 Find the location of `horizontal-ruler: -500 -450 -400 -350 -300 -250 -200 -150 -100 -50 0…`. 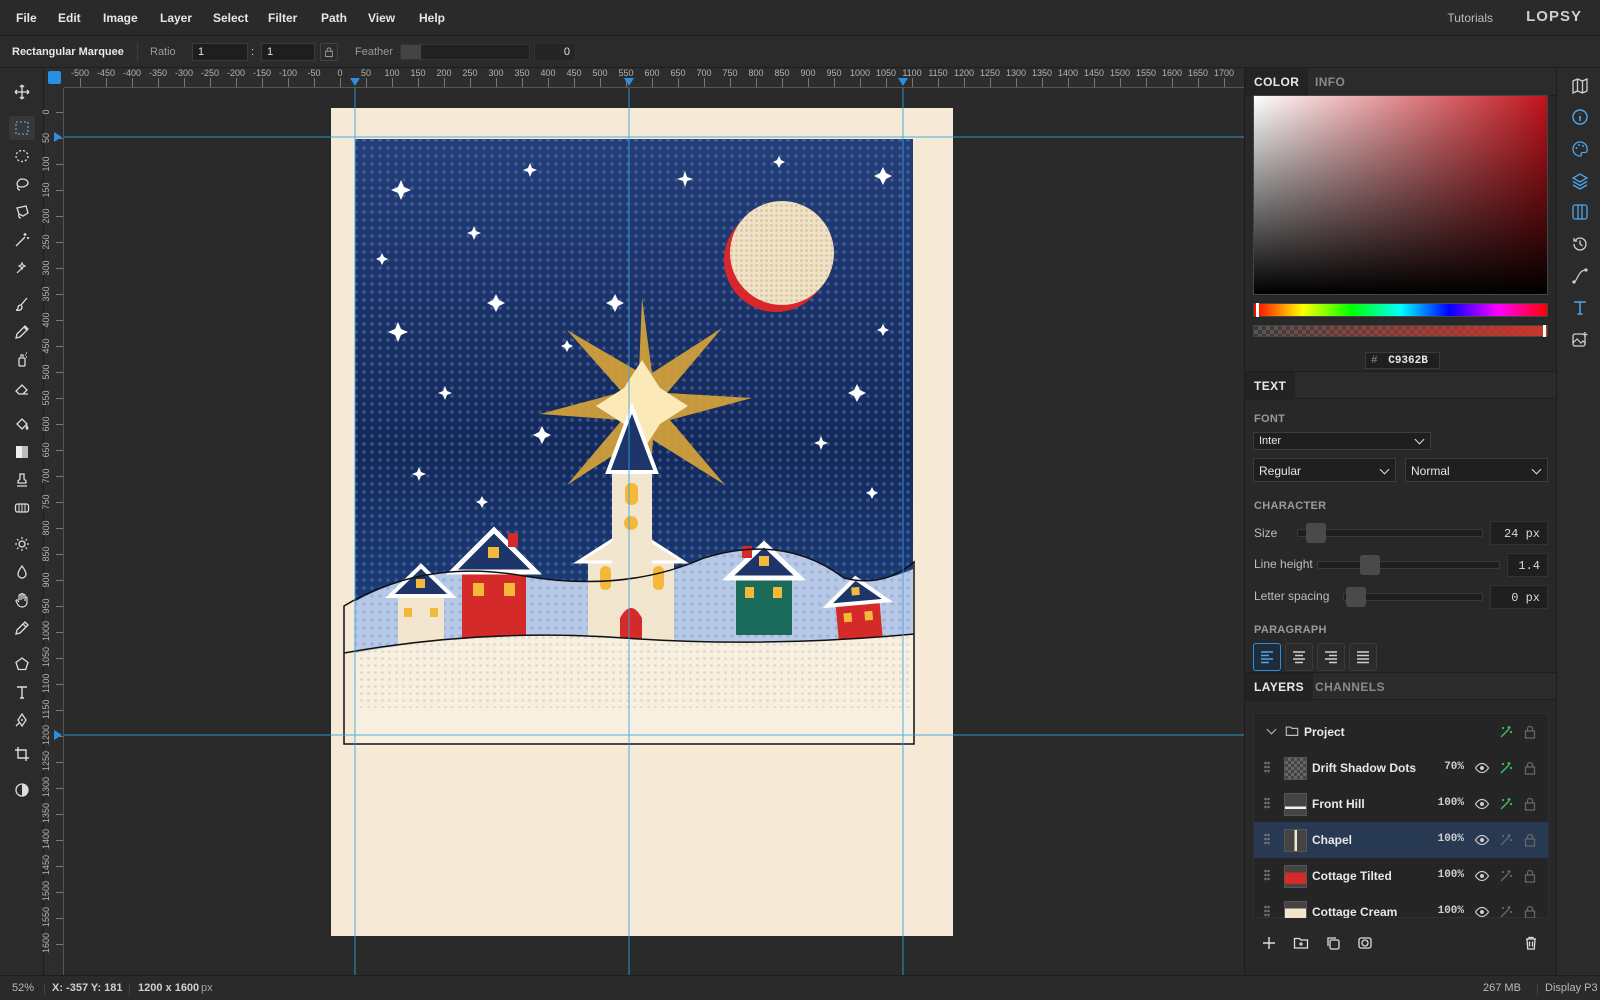

horizontal-ruler: -500 -450 -400 -350 -300 -250 -200 -150 -100 -50 0… is located at coordinates (655, 78).